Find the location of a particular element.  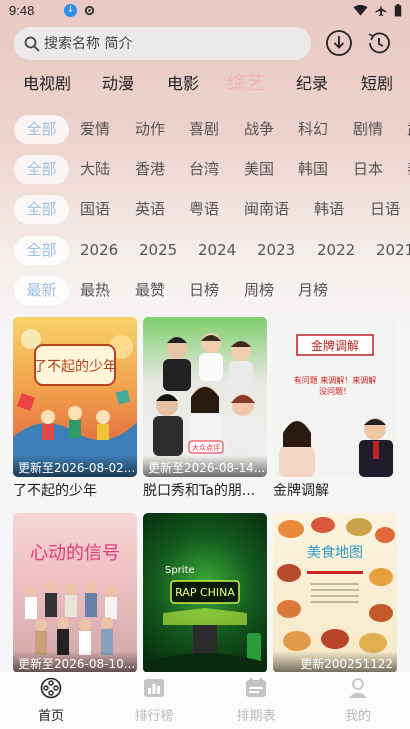

year-chip: 2021 is located at coordinates (393, 250).